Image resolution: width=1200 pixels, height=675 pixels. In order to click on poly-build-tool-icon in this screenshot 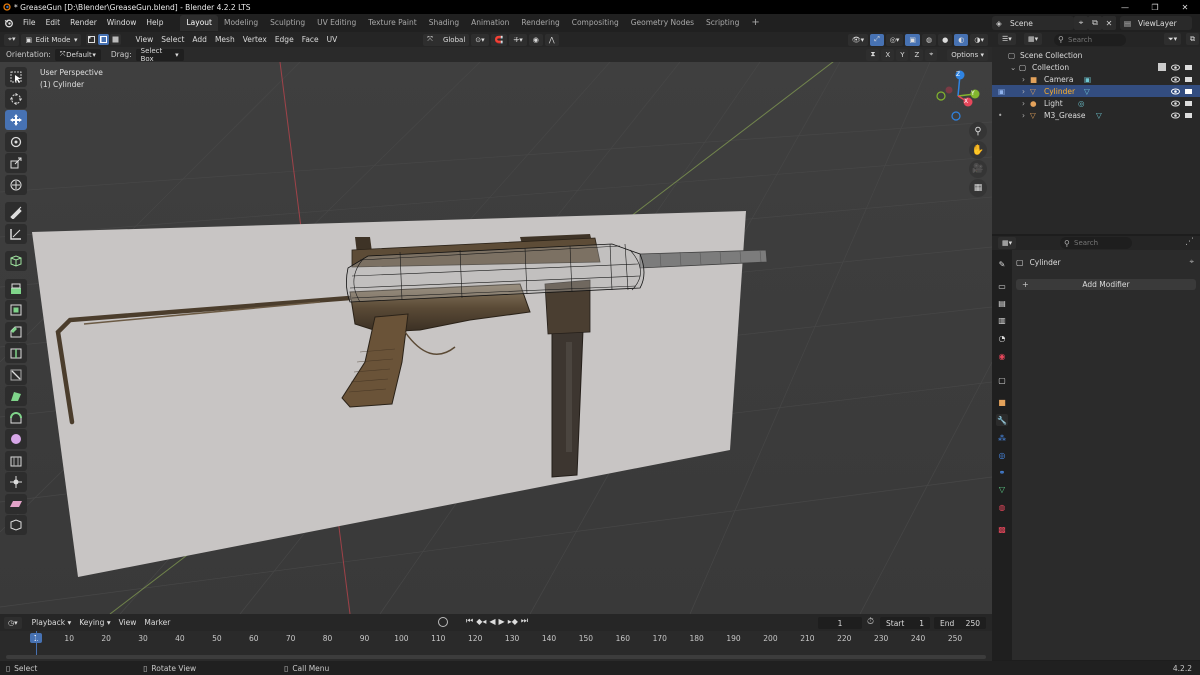, I will do `click(16, 396)`.